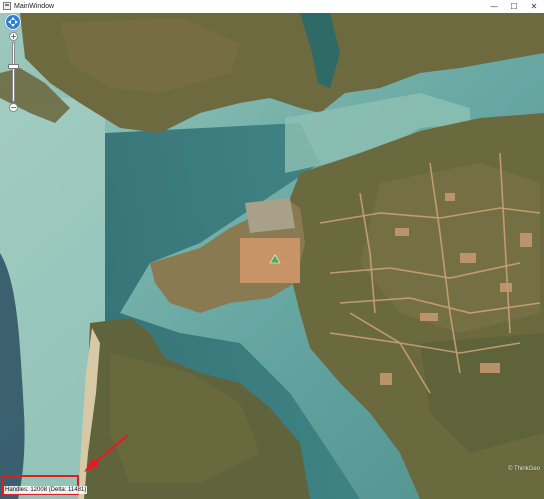  Describe the element at coordinates (46, 490) in the screenshot. I see `handles-status-text: Handles: 12008 (Delta: 11481)` at that location.